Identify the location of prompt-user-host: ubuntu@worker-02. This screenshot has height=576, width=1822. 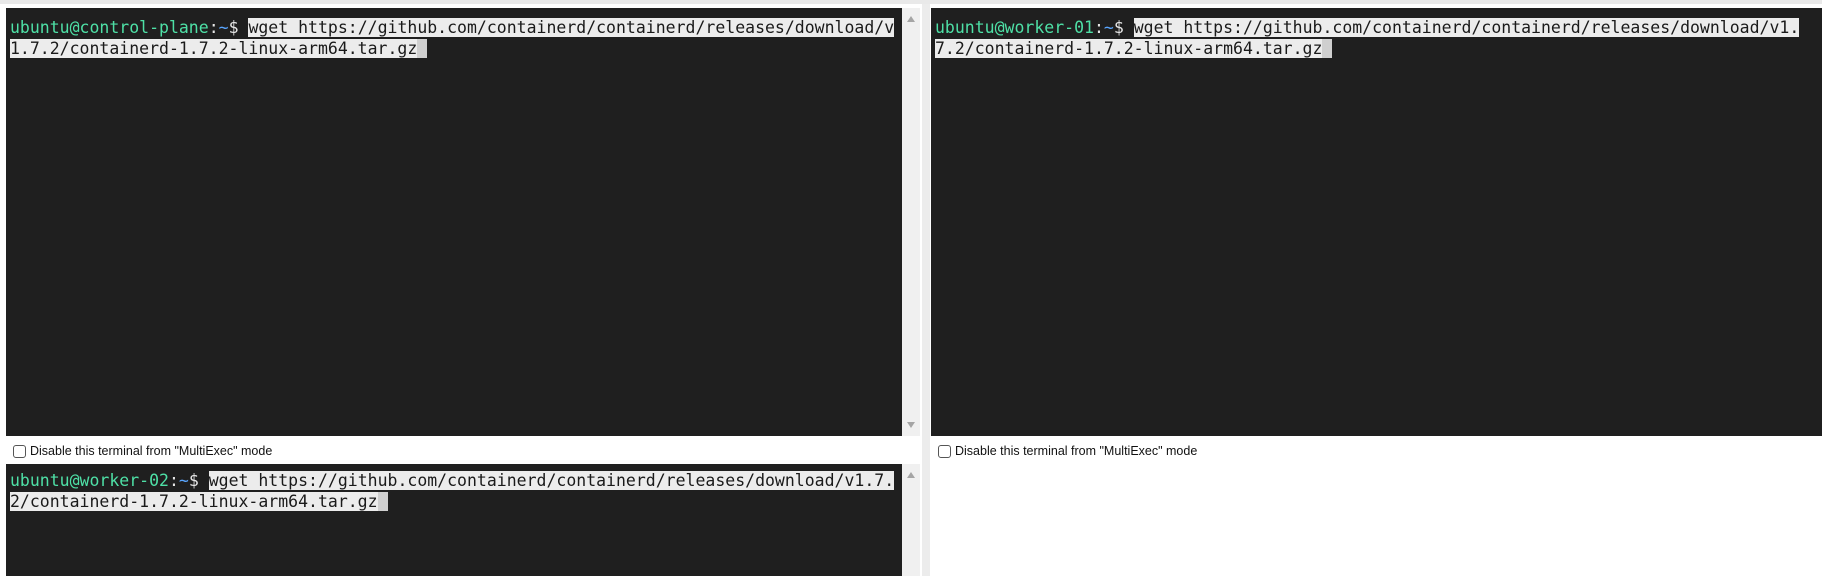
(89, 480).